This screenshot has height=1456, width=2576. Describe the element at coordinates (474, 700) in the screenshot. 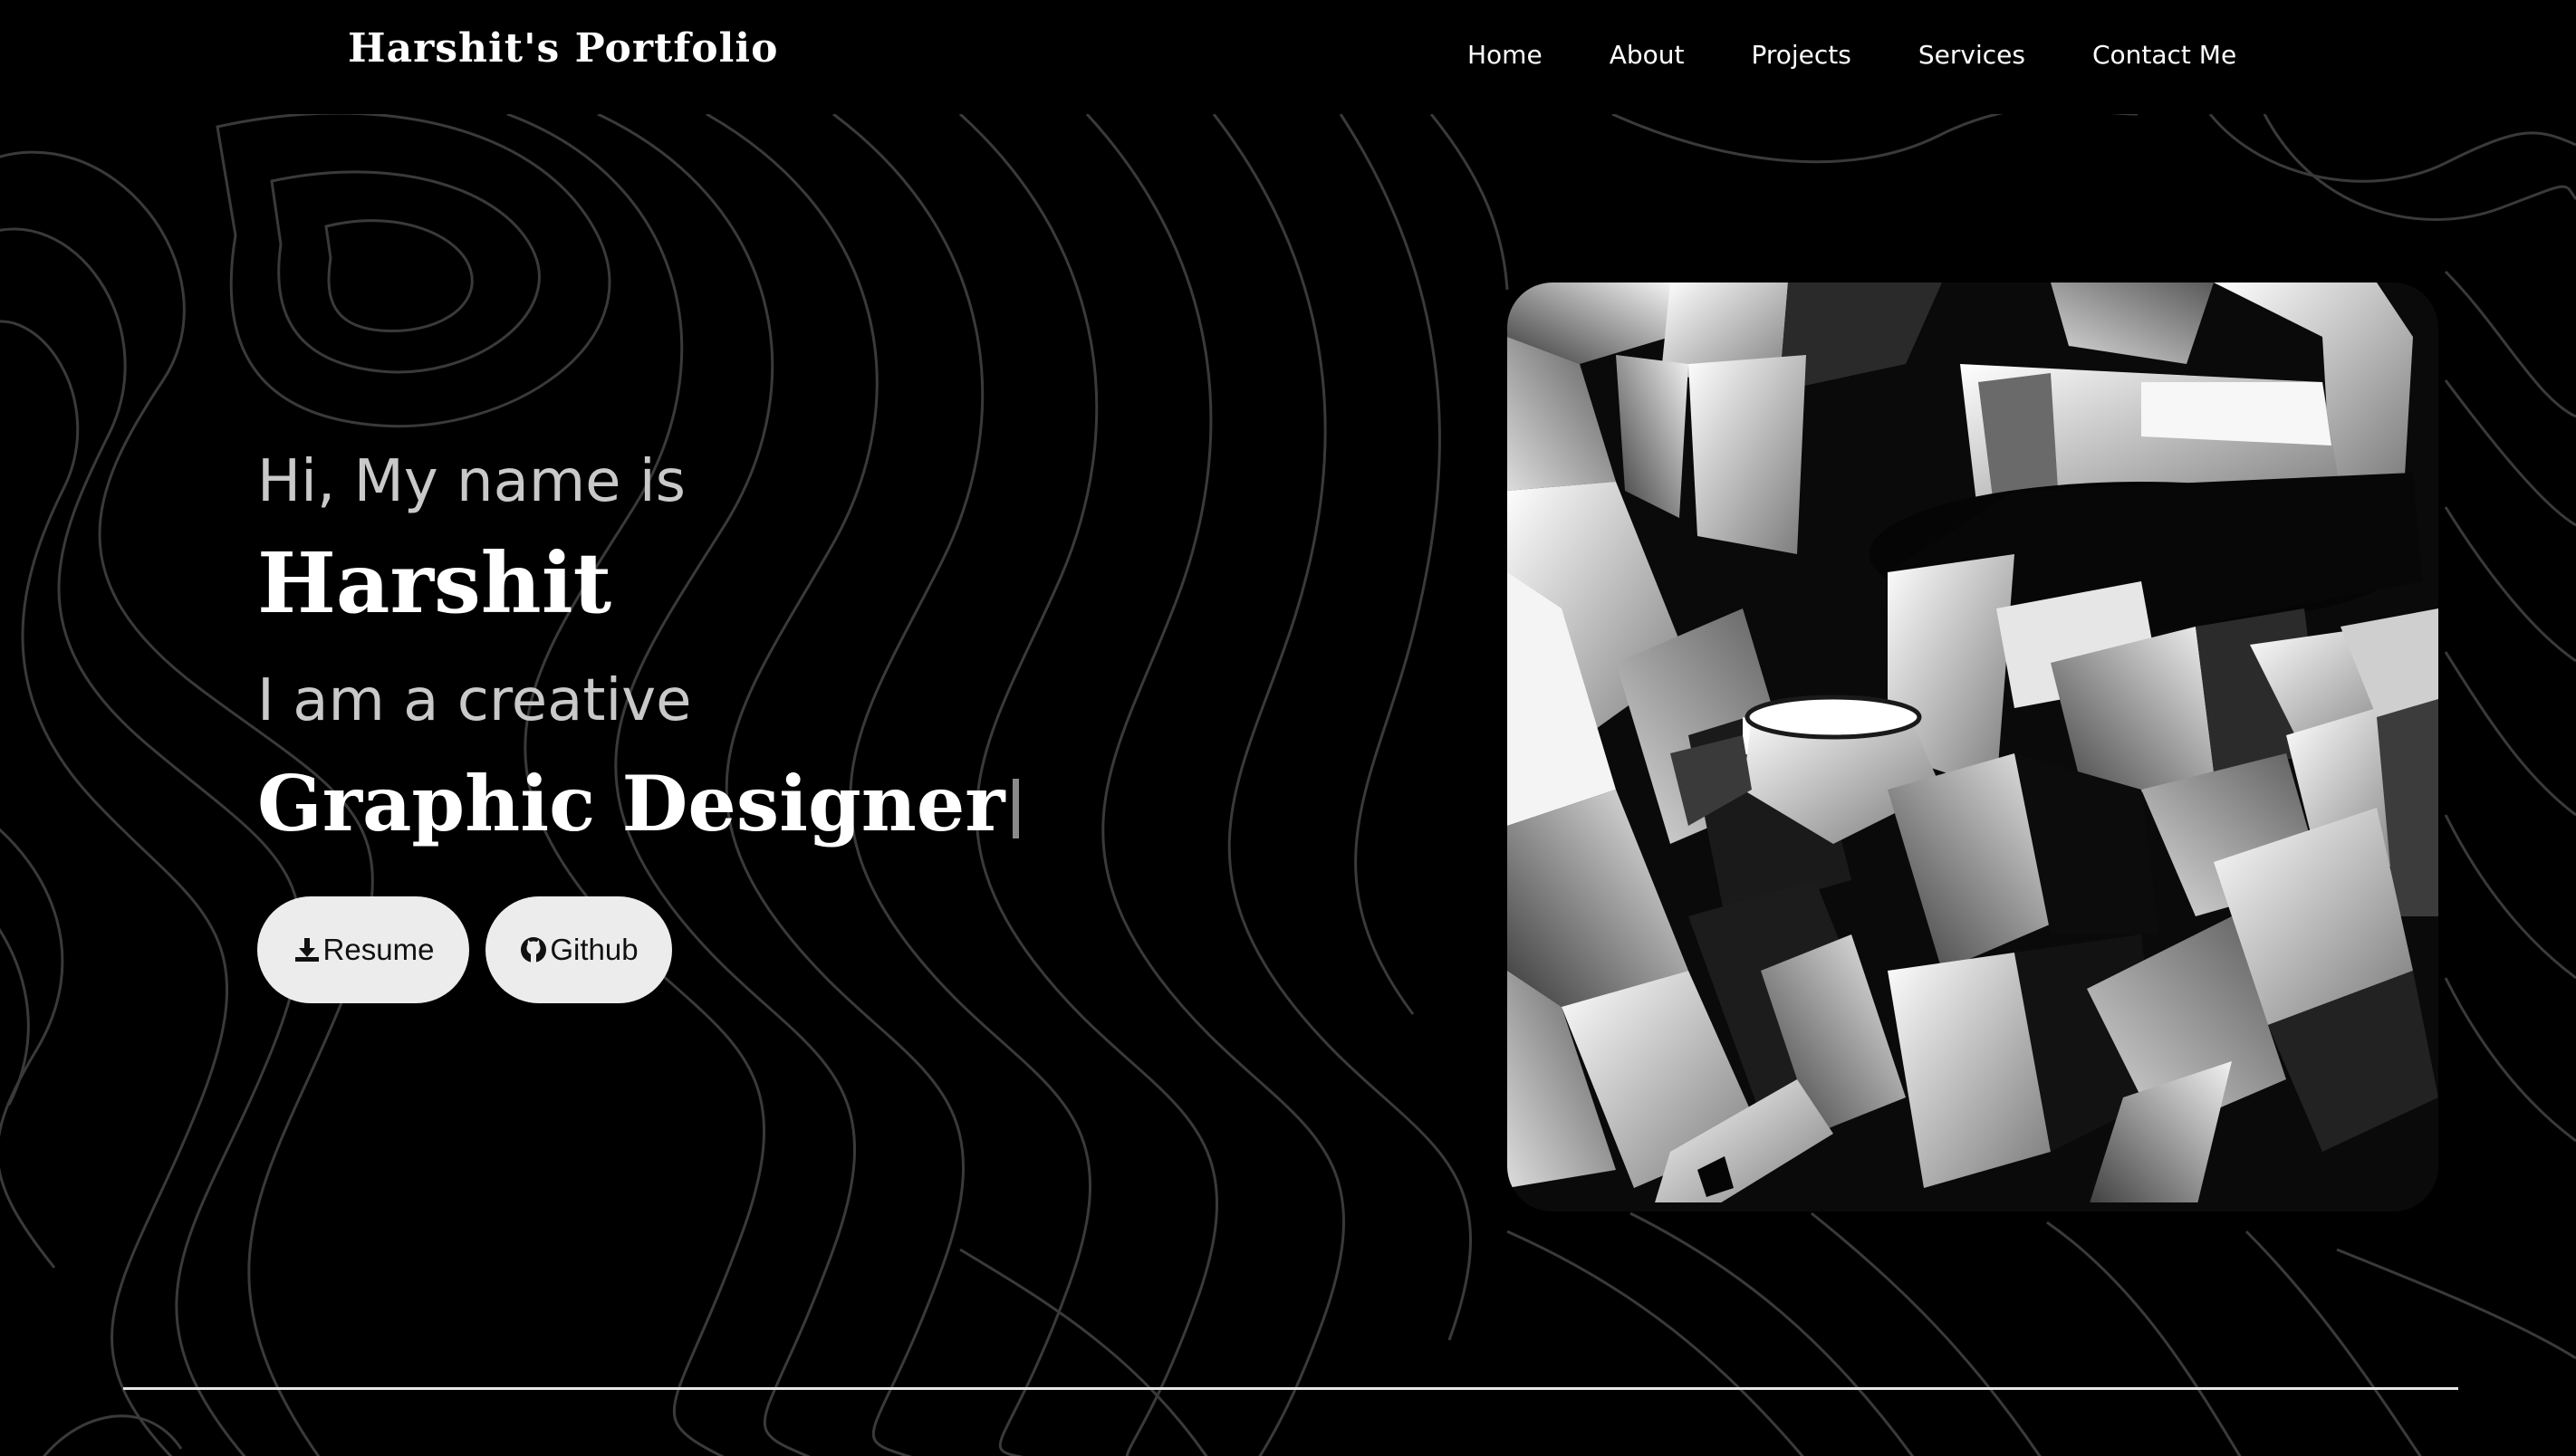

I see `hero-subline: I am a creative` at that location.